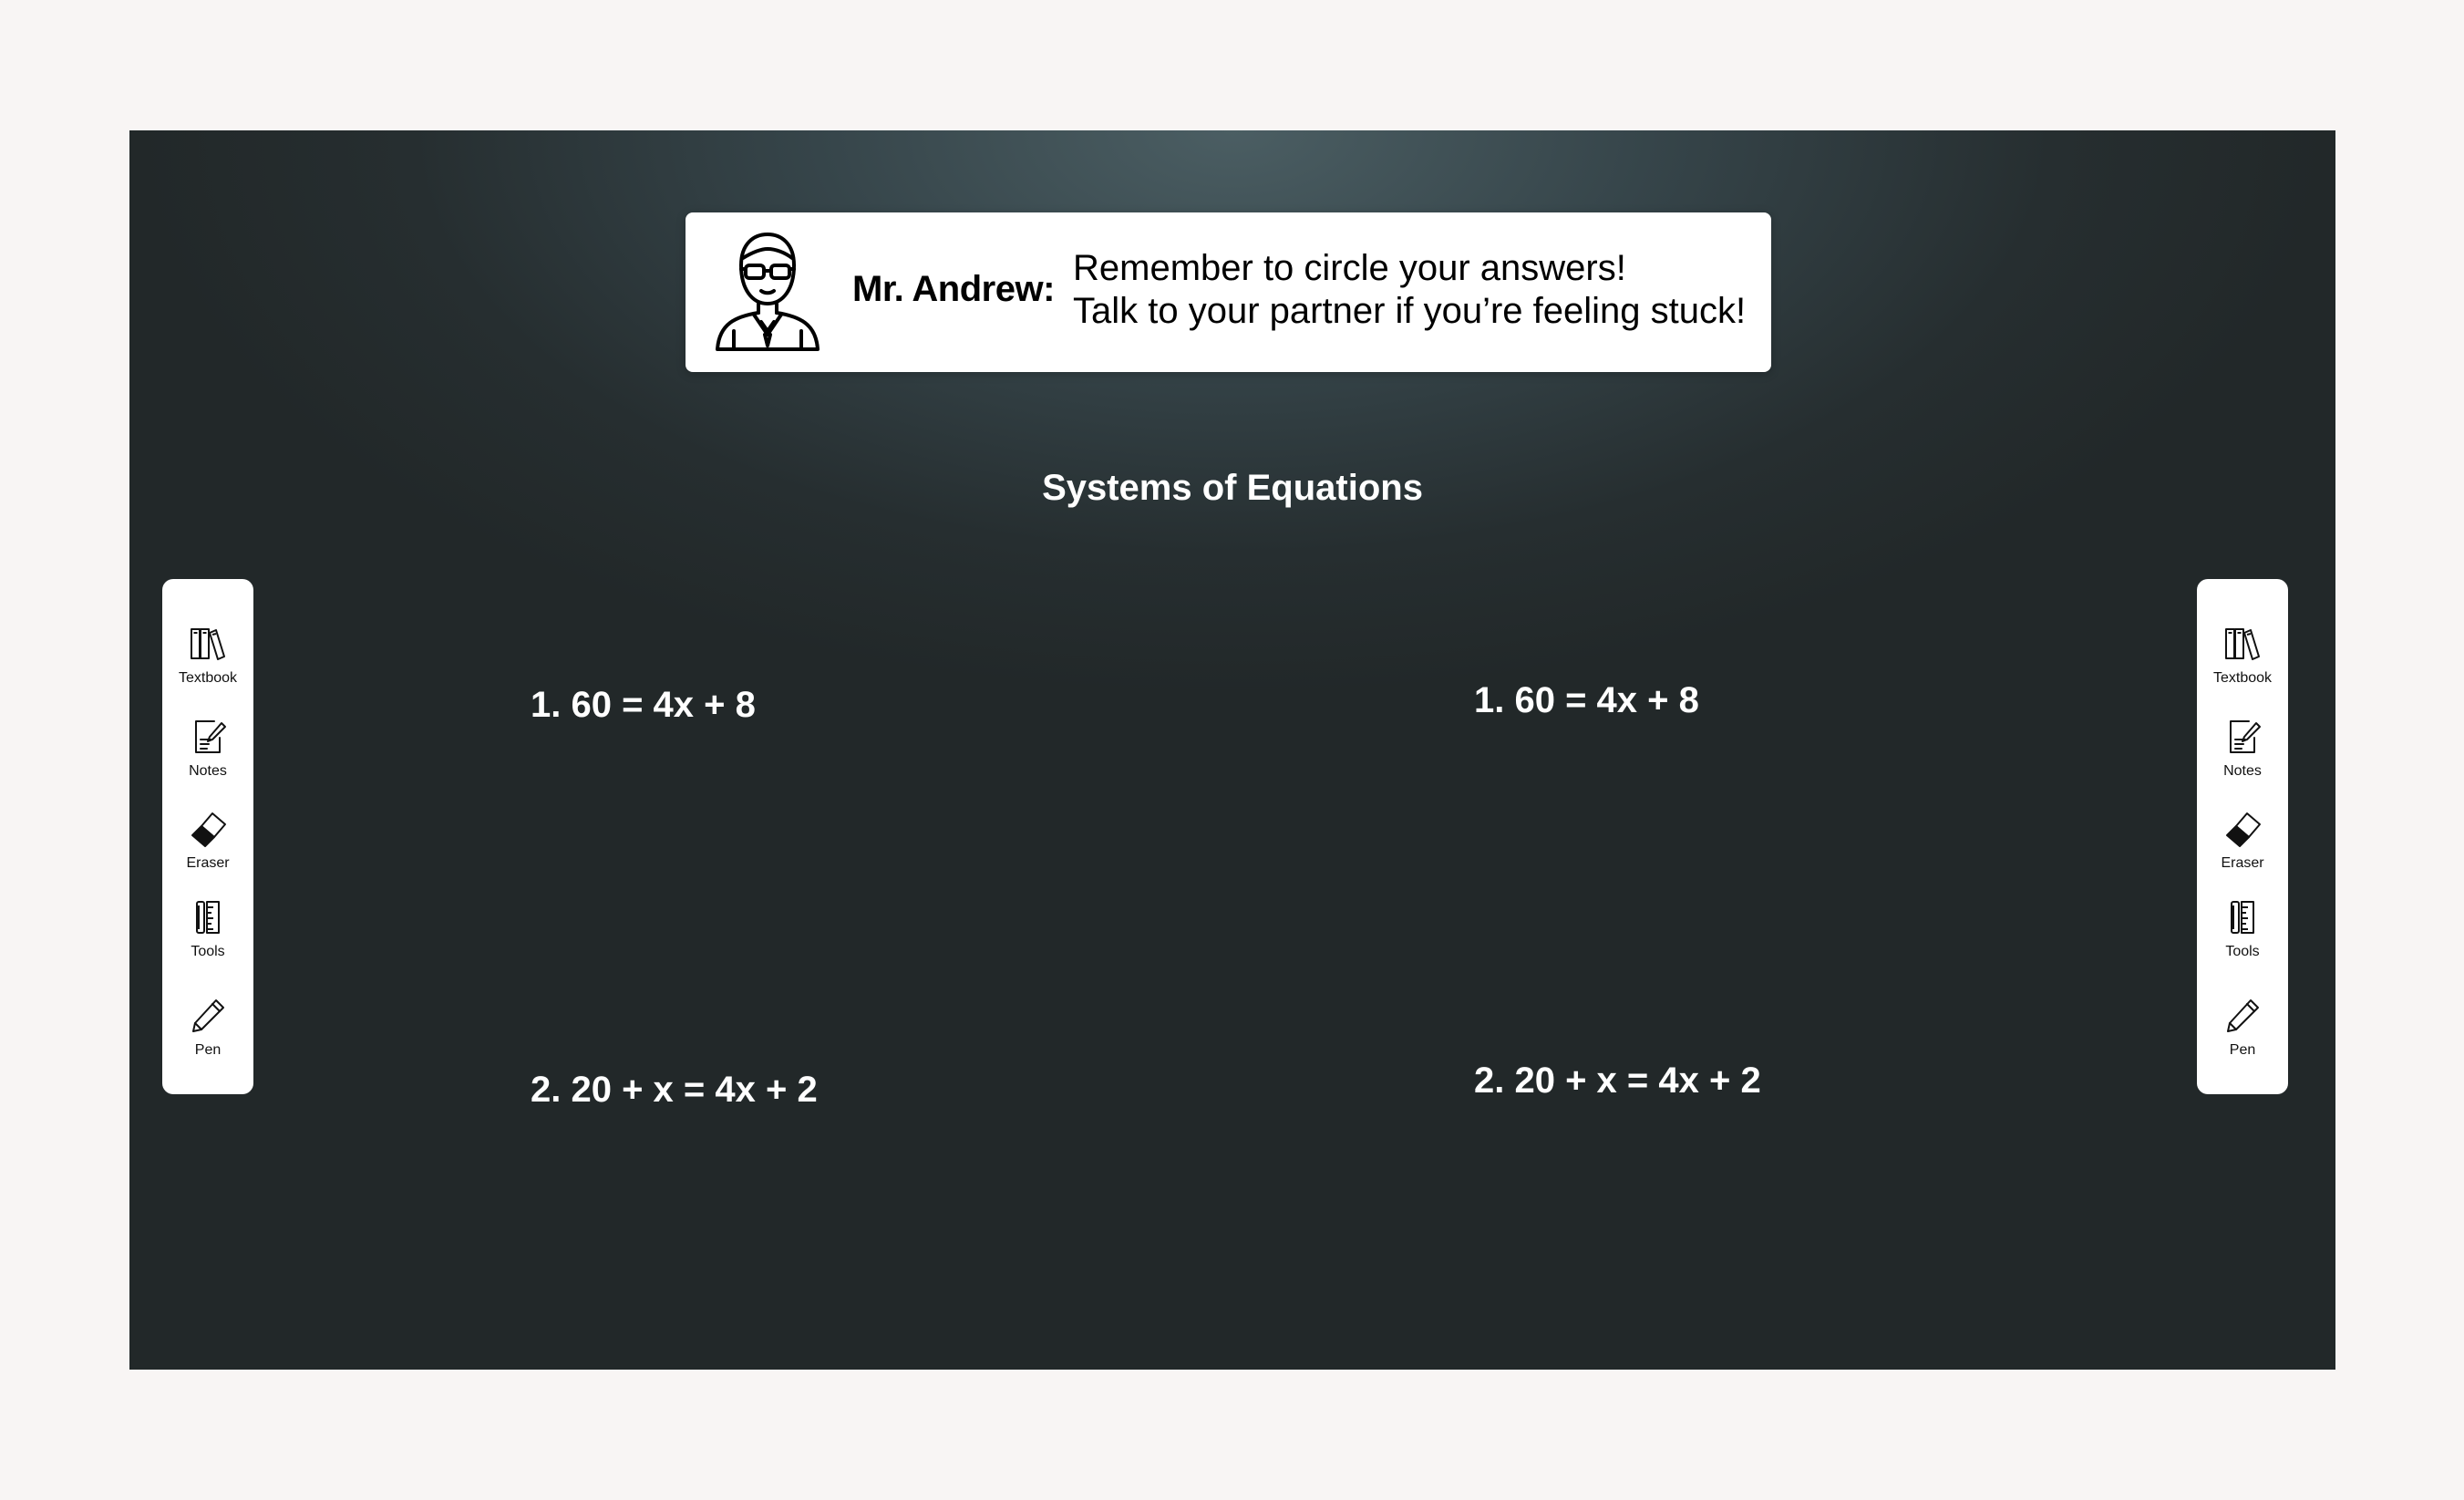 This screenshot has height=1500, width=2464. I want to click on right-tool-textbook: Textbook, so click(2242, 656).